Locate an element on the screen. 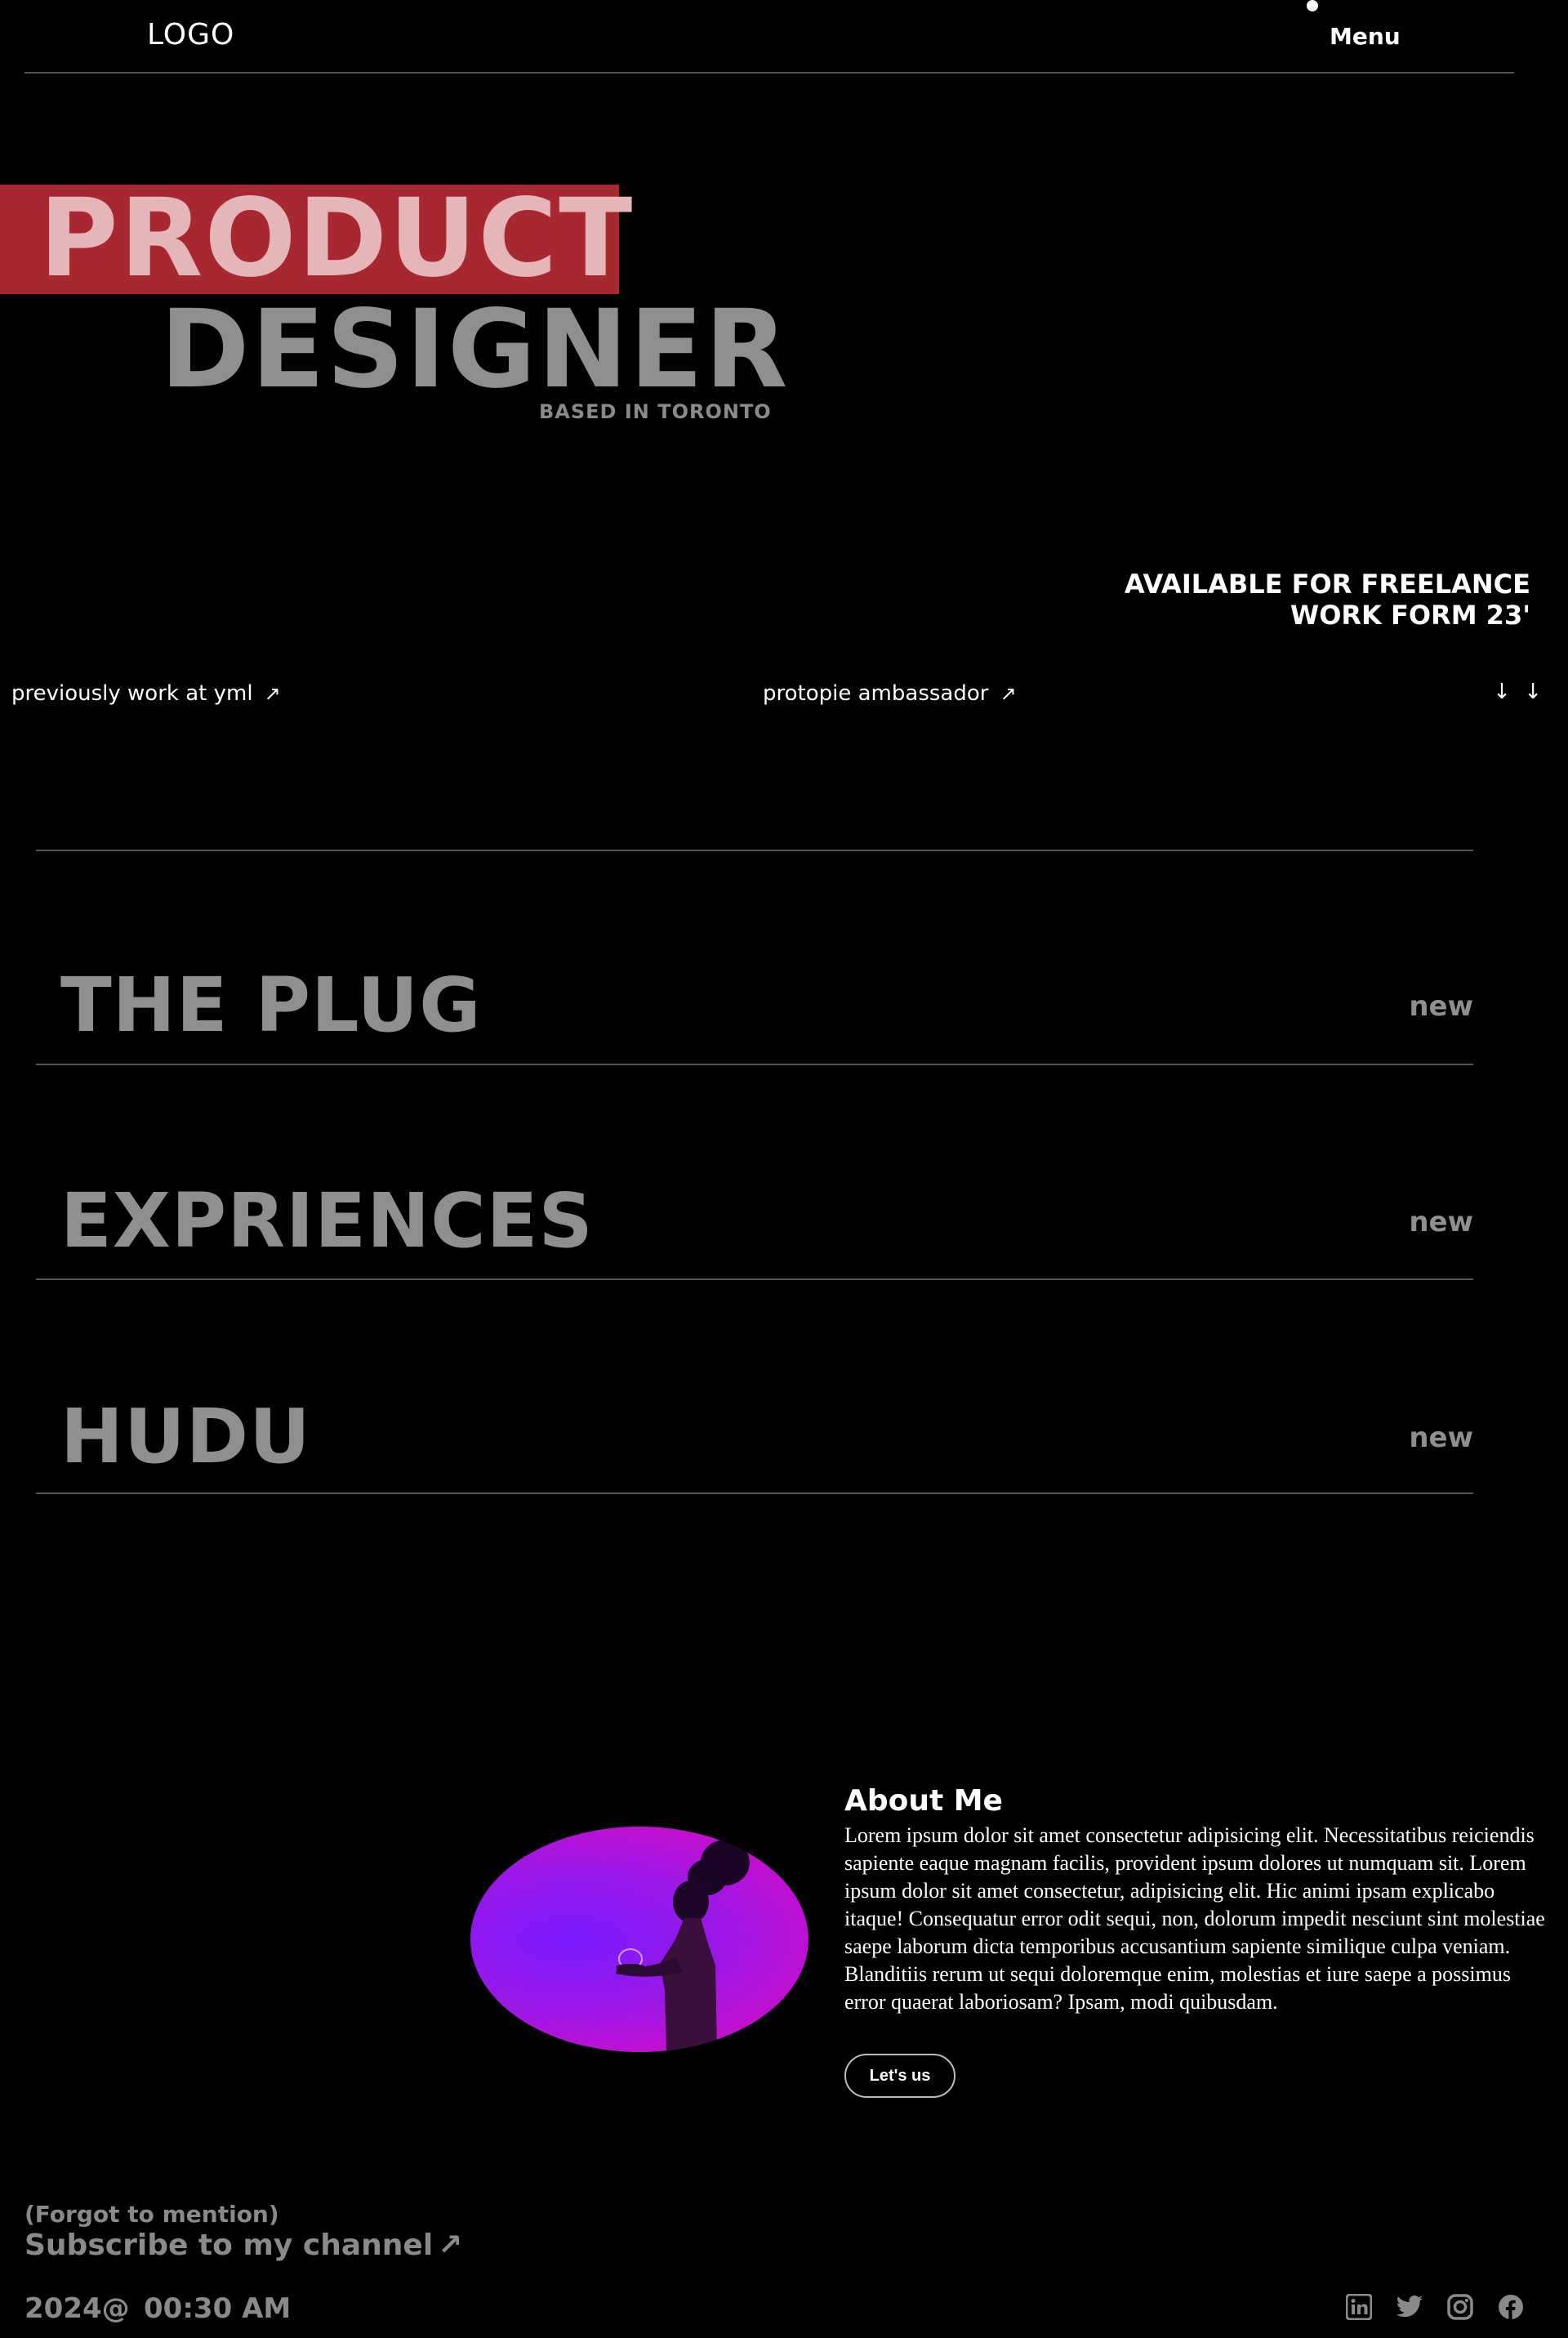 This screenshot has height=2338, width=1568. facebook-icon is located at coordinates (1511, 2307).